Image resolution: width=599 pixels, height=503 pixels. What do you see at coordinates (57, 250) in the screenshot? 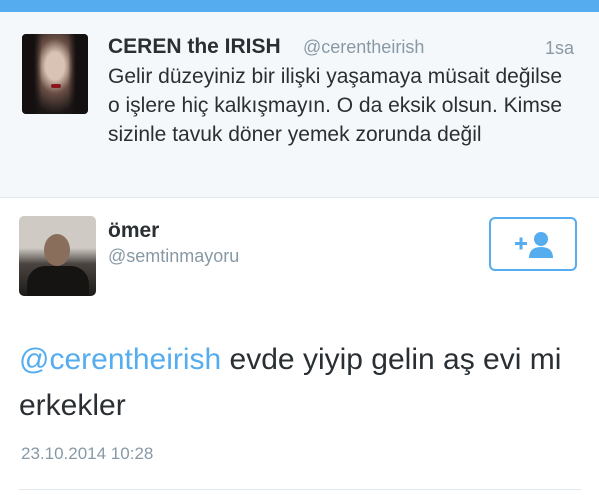
I see `avatar-head` at bounding box center [57, 250].